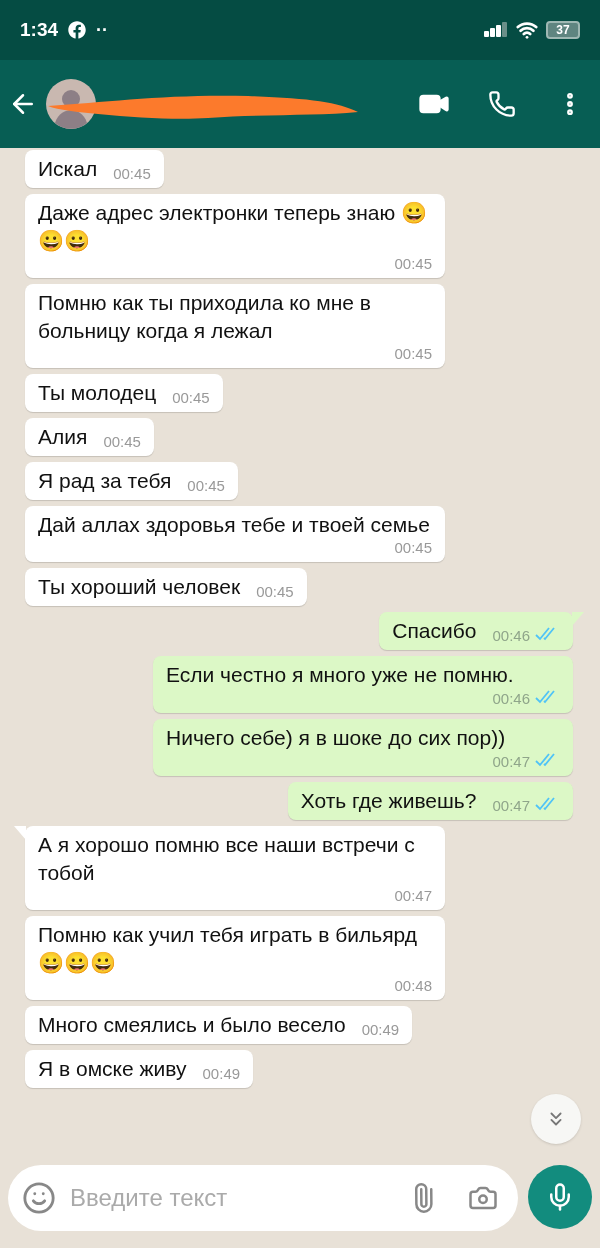  I want to click on message-text: Хоть где живешь?, so click(388, 801).